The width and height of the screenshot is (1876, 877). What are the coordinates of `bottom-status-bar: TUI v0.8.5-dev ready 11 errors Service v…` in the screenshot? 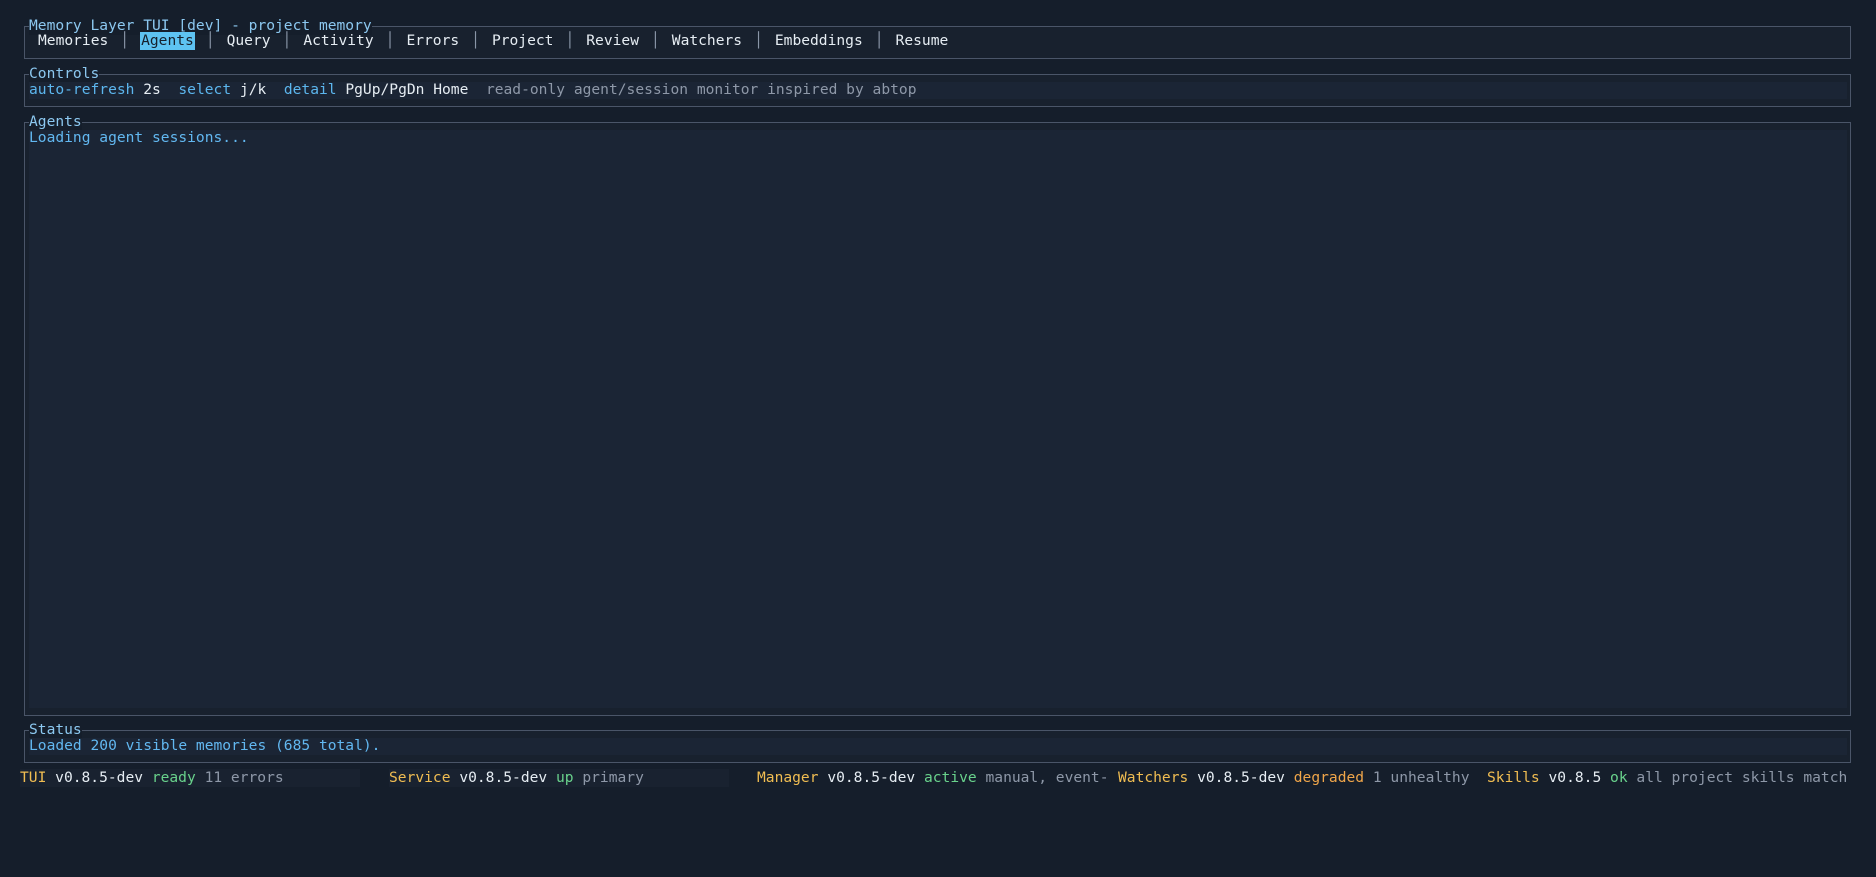 It's located at (938, 778).